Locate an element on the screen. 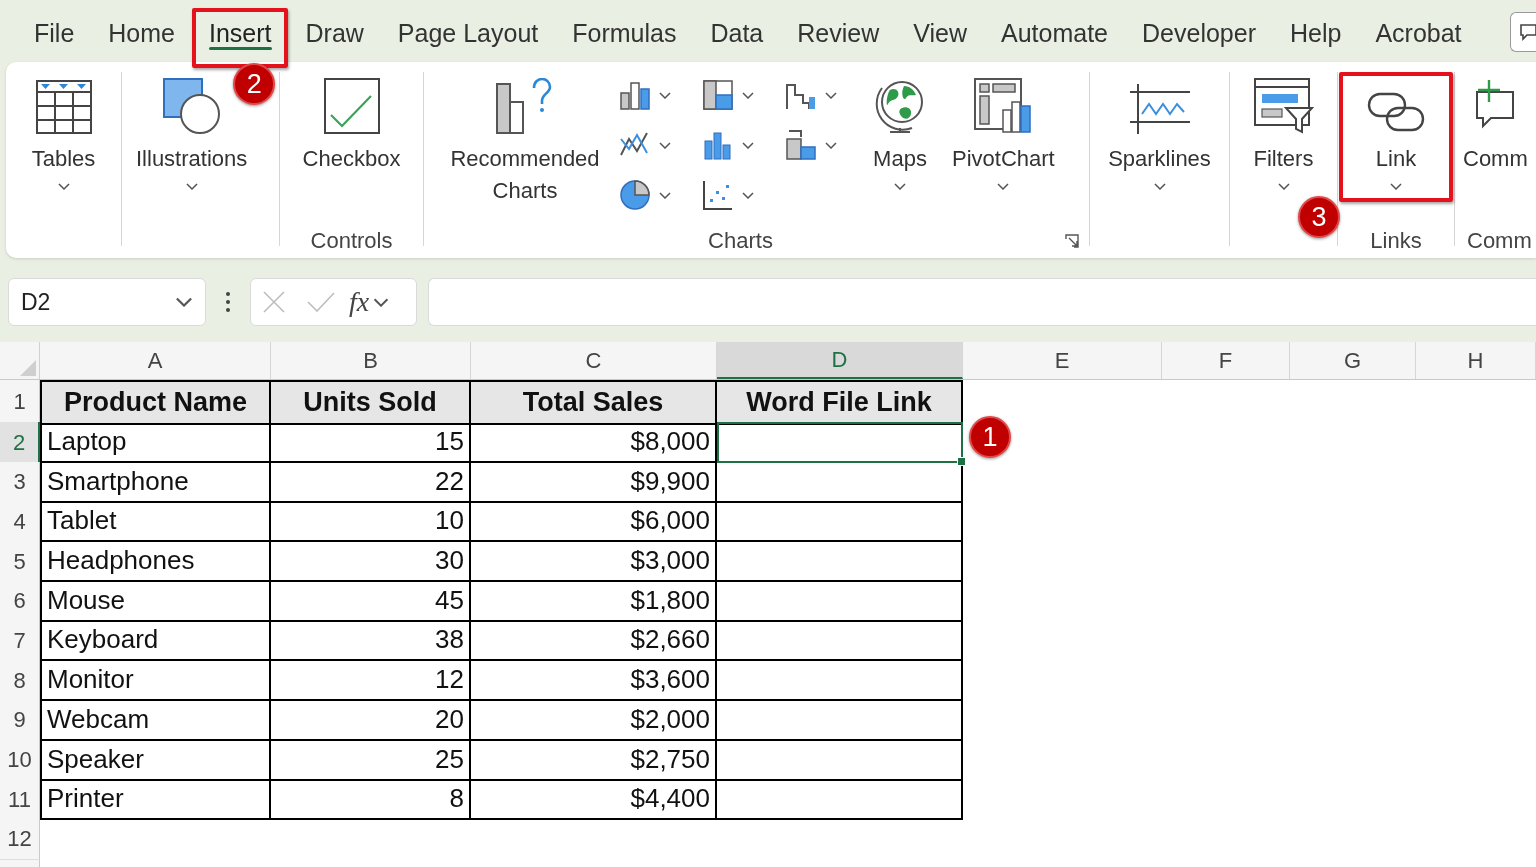  table-header-cell: Product Name is located at coordinates (155, 402).